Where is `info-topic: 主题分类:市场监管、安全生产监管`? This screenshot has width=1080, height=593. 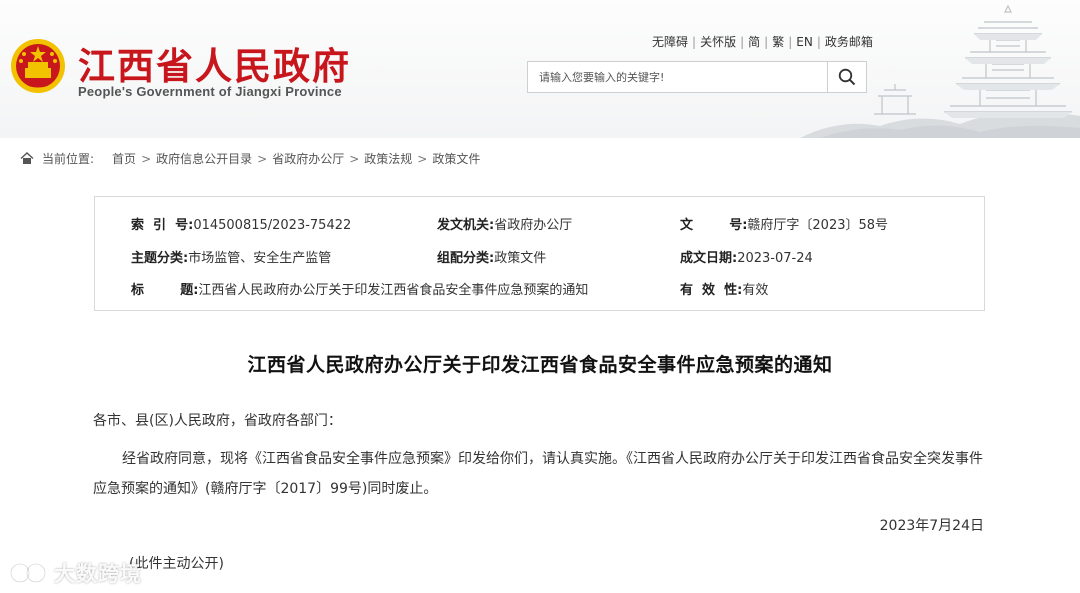 info-topic: 主题分类:市场监管、安全生产监管 is located at coordinates (231, 256).